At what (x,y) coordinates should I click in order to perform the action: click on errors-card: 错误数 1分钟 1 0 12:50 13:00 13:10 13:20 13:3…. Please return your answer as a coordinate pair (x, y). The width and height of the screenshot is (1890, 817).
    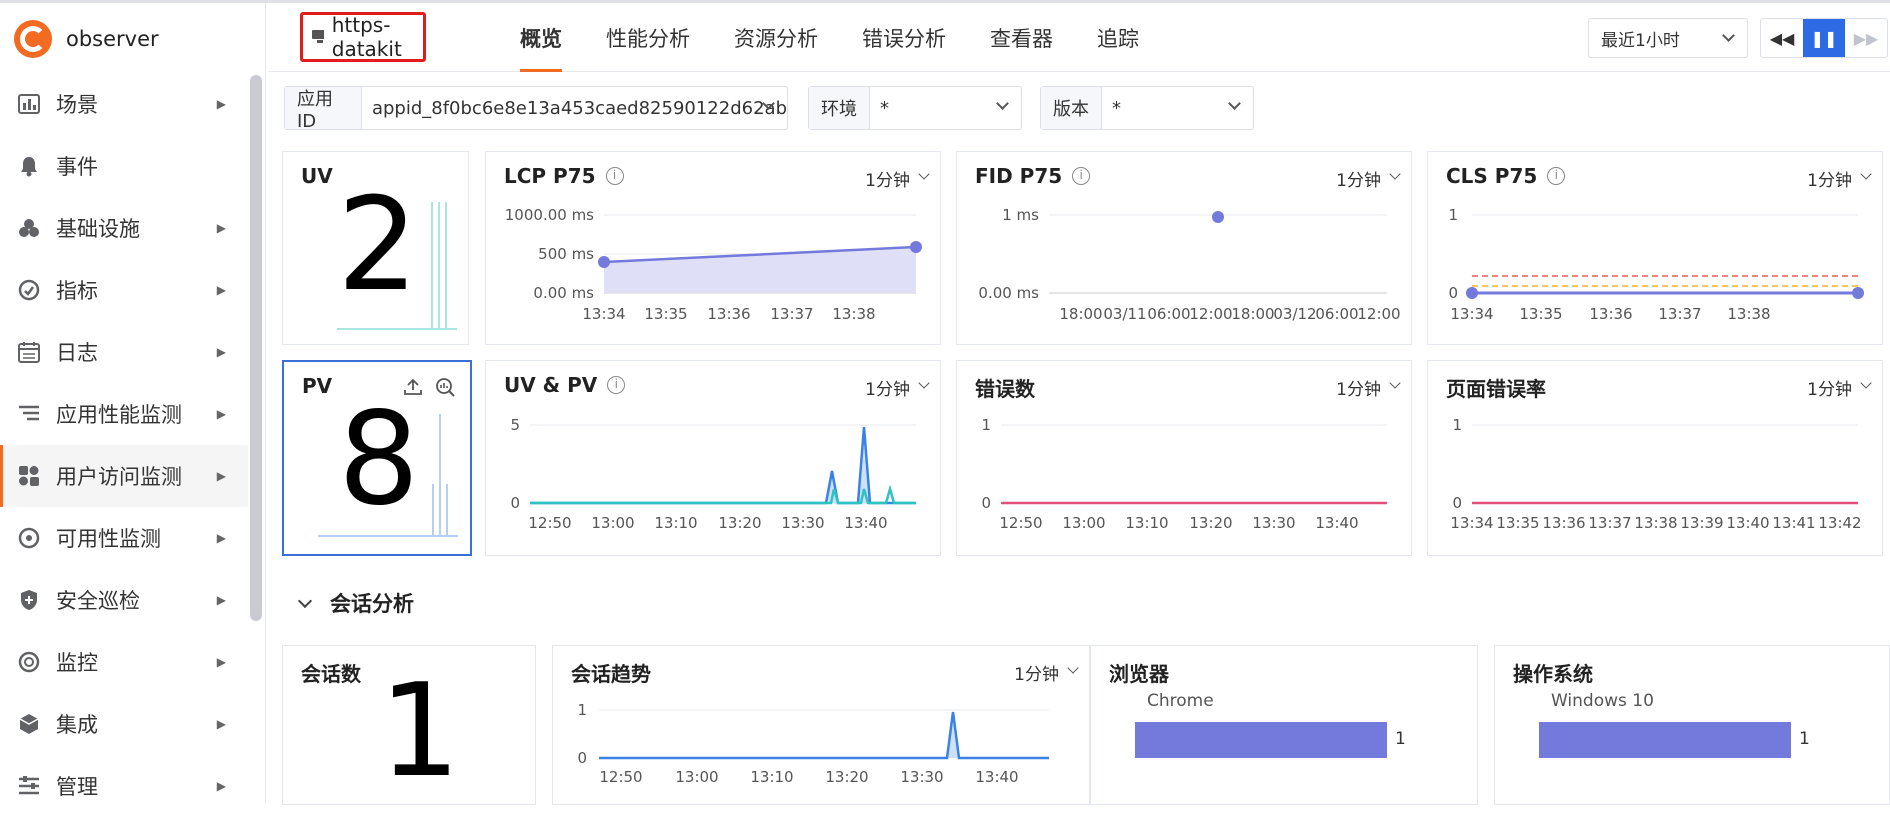
    Looking at the image, I should click on (1184, 458).